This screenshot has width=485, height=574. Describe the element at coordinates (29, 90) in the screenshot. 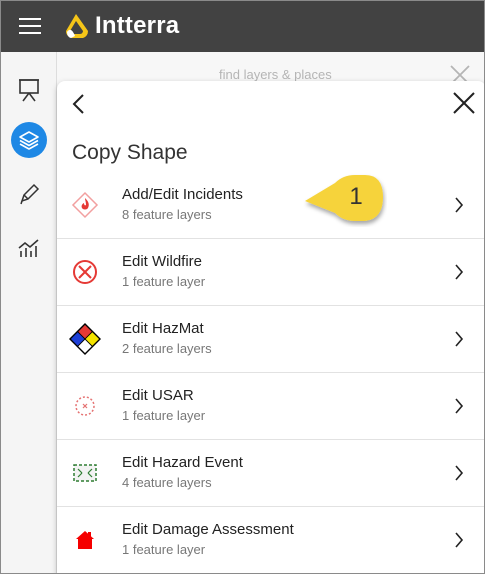

I see `presentation-icon` at that location.